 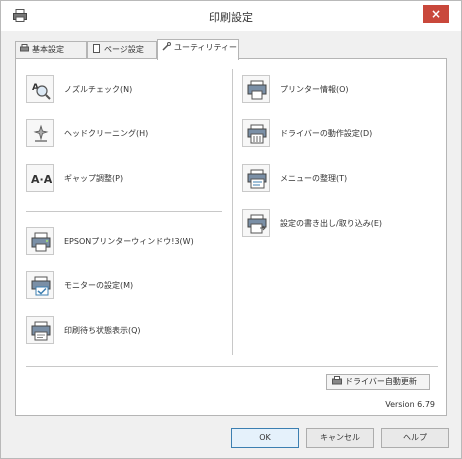 What do you see at coordinates (129, 241) in the screenshot?
I see `printer-window-label: EPSONプリンターウィンドウ!3(W)` at bounding box center [129, 241].